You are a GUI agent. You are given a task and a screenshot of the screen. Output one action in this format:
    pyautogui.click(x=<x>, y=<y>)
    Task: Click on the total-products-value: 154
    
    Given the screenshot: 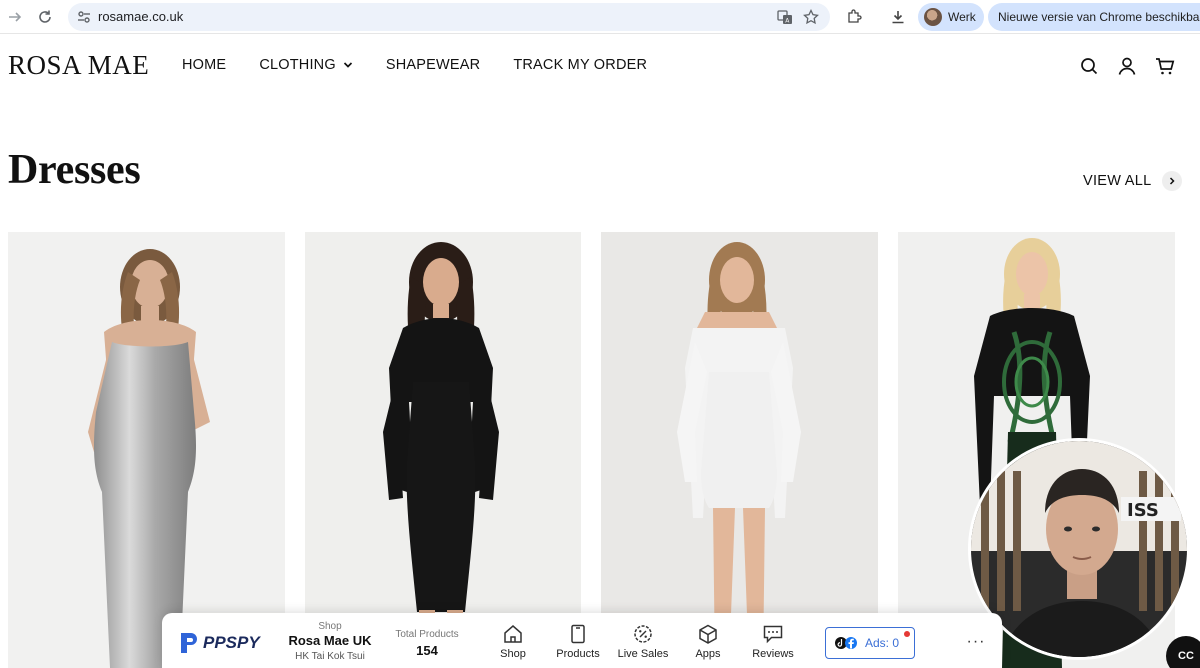 What is the action you would take?
    pyautogui.click(x=427, y=650)
    